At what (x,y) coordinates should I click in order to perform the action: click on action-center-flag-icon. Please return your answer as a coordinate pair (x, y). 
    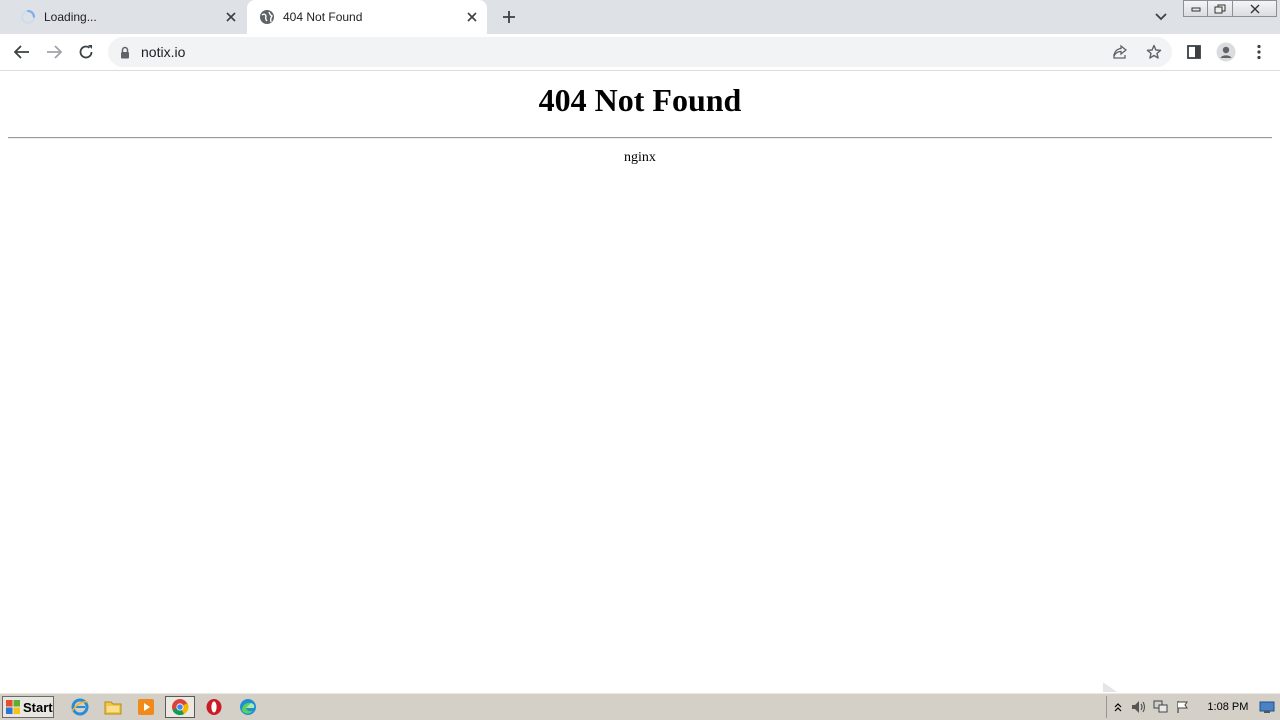
    Looking at the image, I should click on (1183, 707).